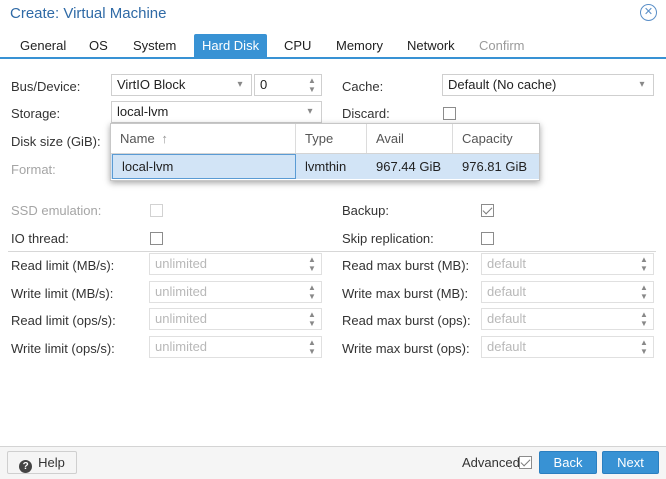 The image size is (666, 479). What do you see at coordinates (567, 319) in the screenshot?
I see `read-max-burst-ops-input: default ▲ ▼` at bounding box center [567, 319].